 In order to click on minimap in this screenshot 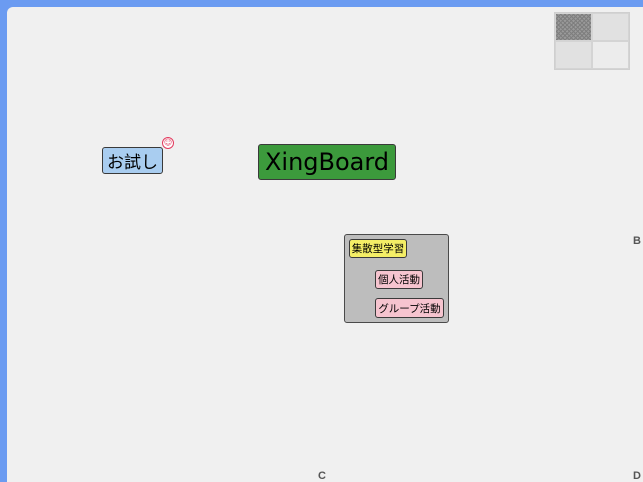, I will do `click(592, 41)`.